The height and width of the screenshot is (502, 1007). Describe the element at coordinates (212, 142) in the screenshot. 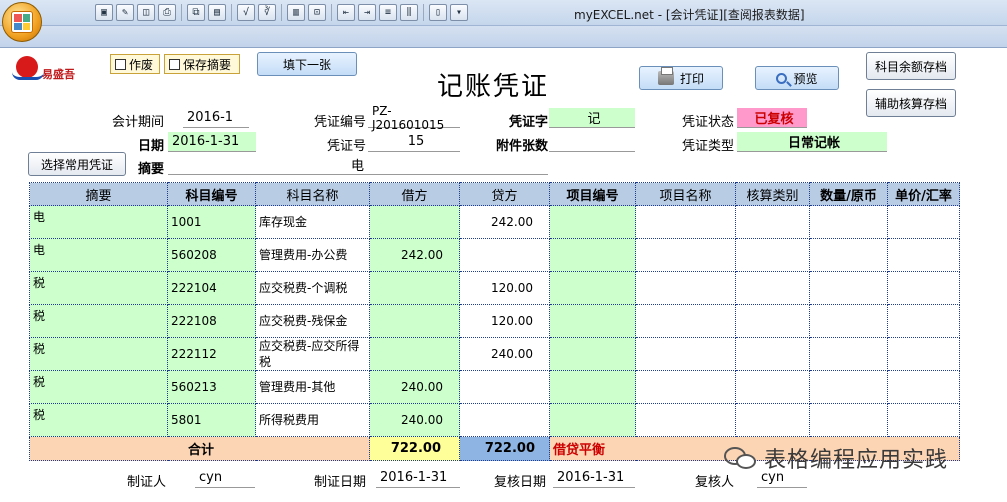

I see `date-field: 2016-1-31` at that location.